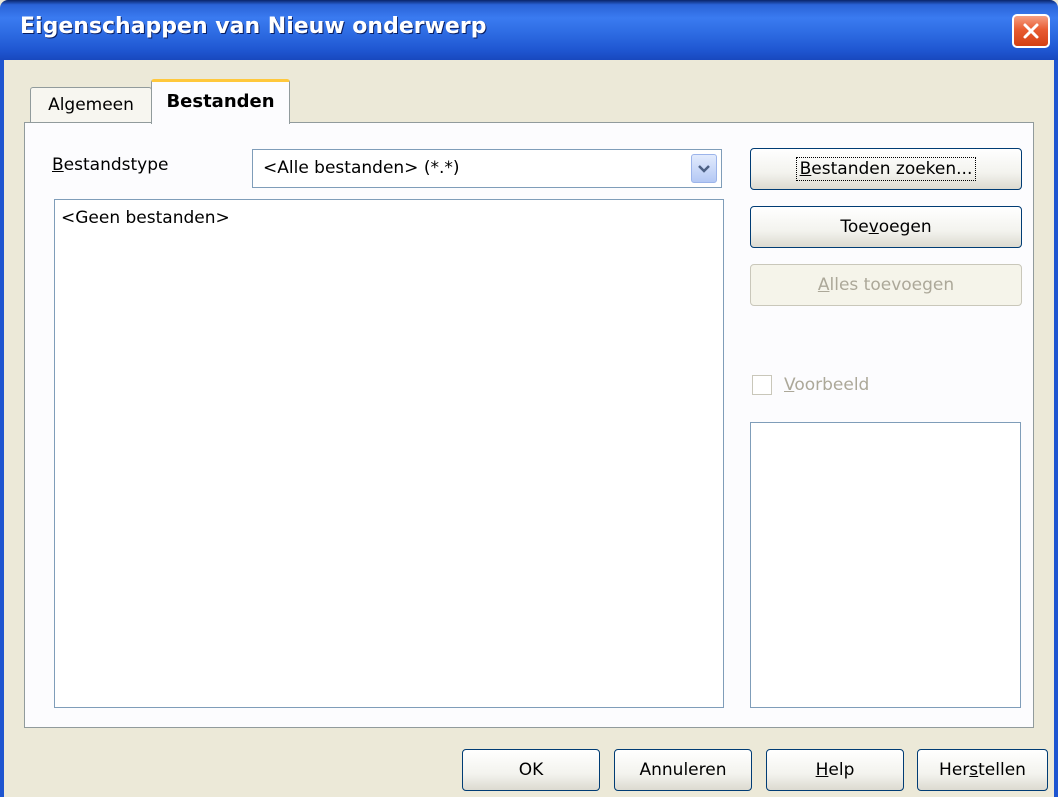 The width and height of the screenshot is (1058, 797). I want to click on add-all-button-label: Alles toevoegen, so click(886, 285).